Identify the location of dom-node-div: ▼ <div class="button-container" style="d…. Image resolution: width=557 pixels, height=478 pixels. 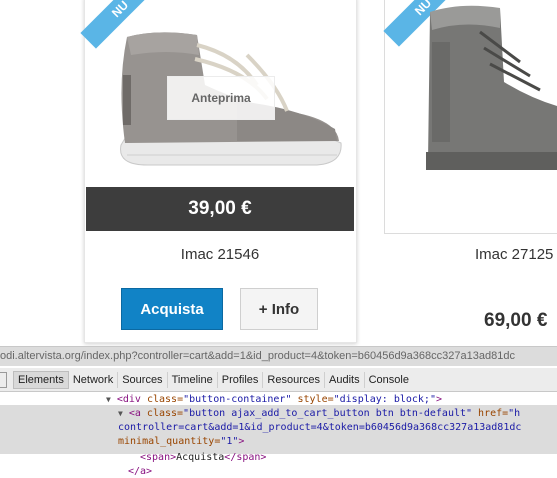
(274, 399).